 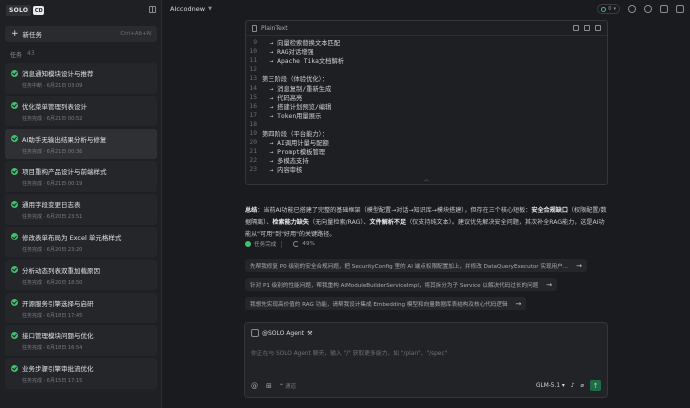 I want to click on summary-highlight: 文件解析不足, so click(x=388, y=222).